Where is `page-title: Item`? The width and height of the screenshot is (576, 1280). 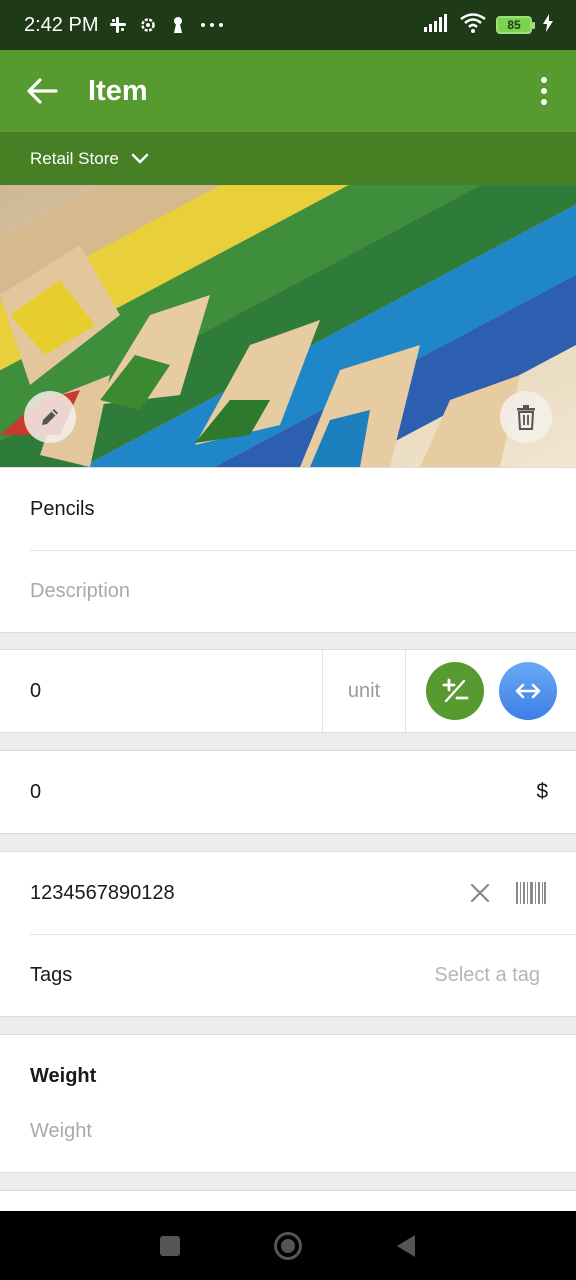
page-title: Item is located at coordinates (118, 90).